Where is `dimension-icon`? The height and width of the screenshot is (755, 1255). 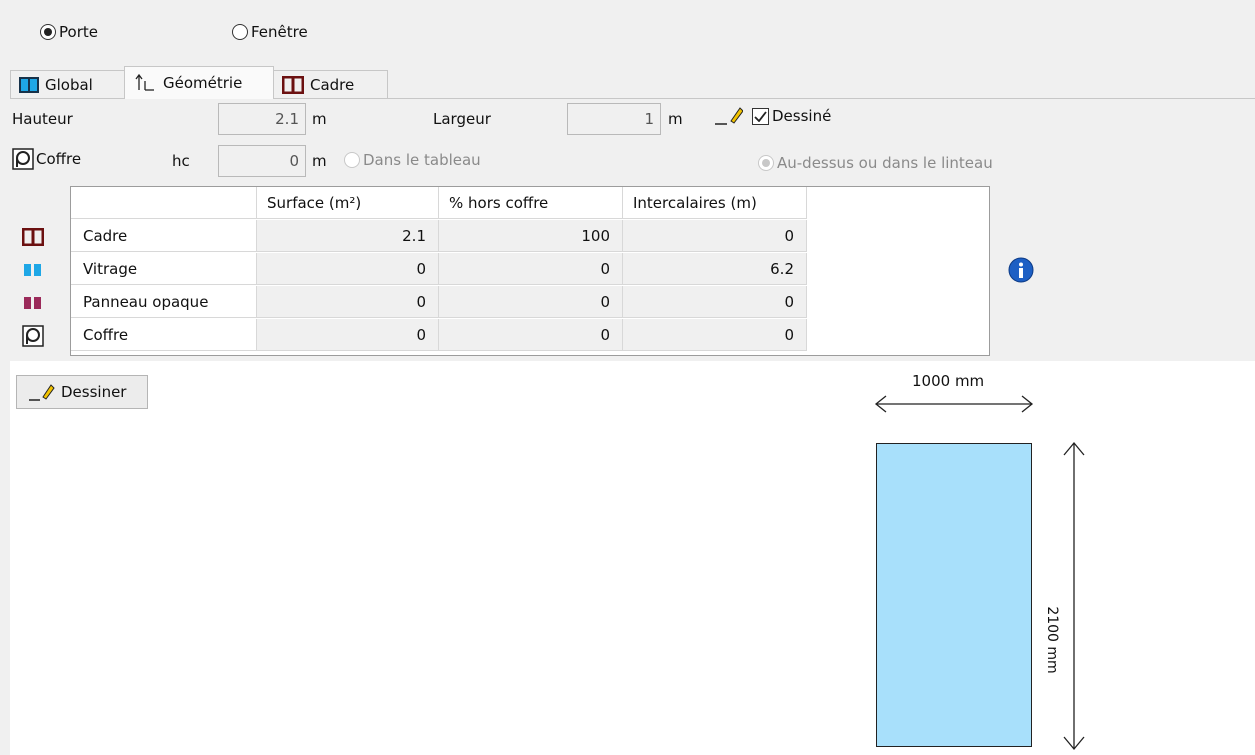 dimension-icon is located at coordinates (144, 82).